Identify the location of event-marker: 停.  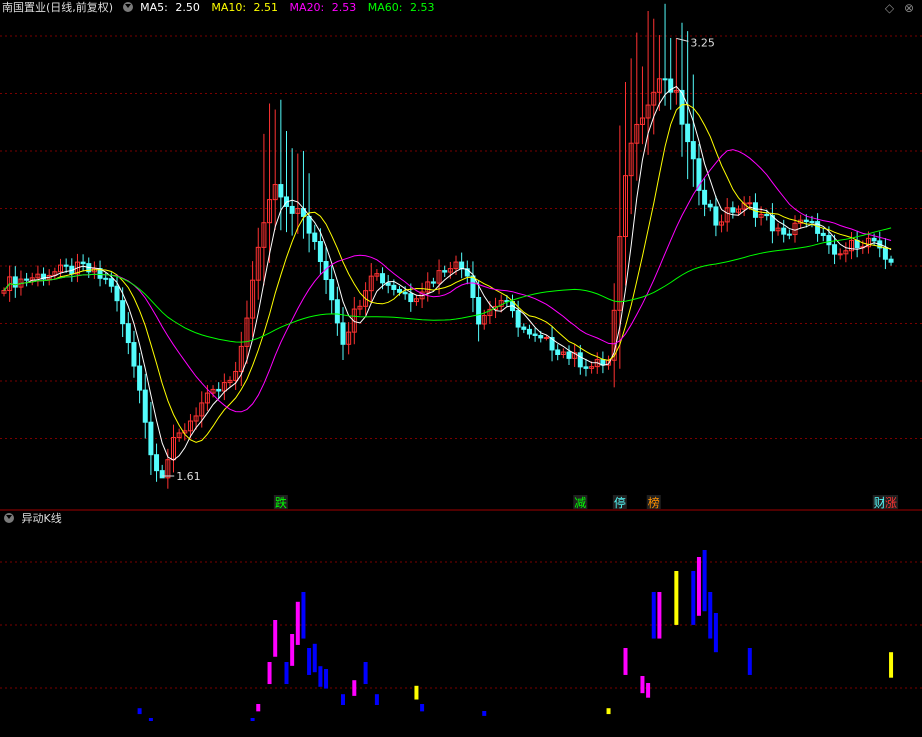
(620, 502).